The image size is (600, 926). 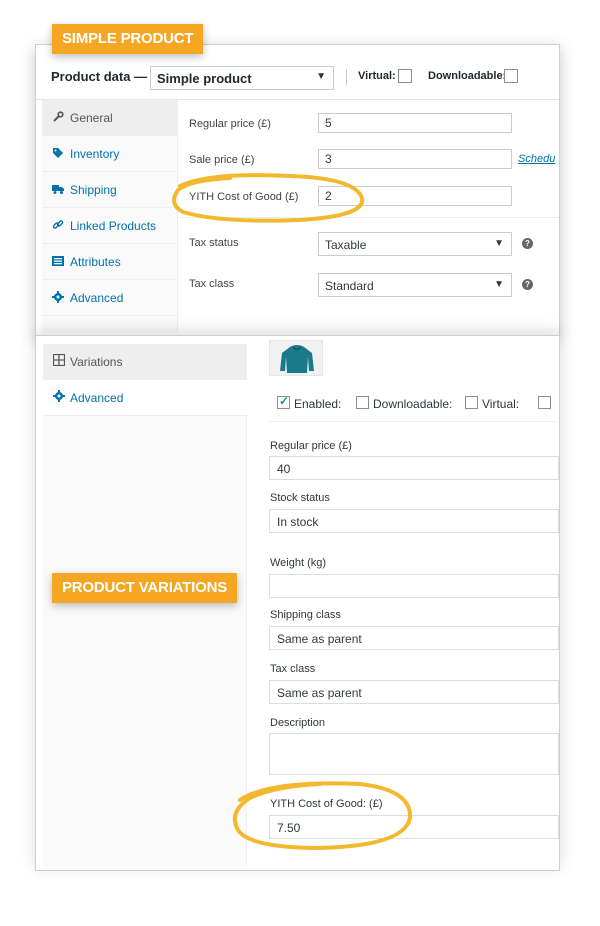 I want to click on link-icon, so click(x=58, y=225).